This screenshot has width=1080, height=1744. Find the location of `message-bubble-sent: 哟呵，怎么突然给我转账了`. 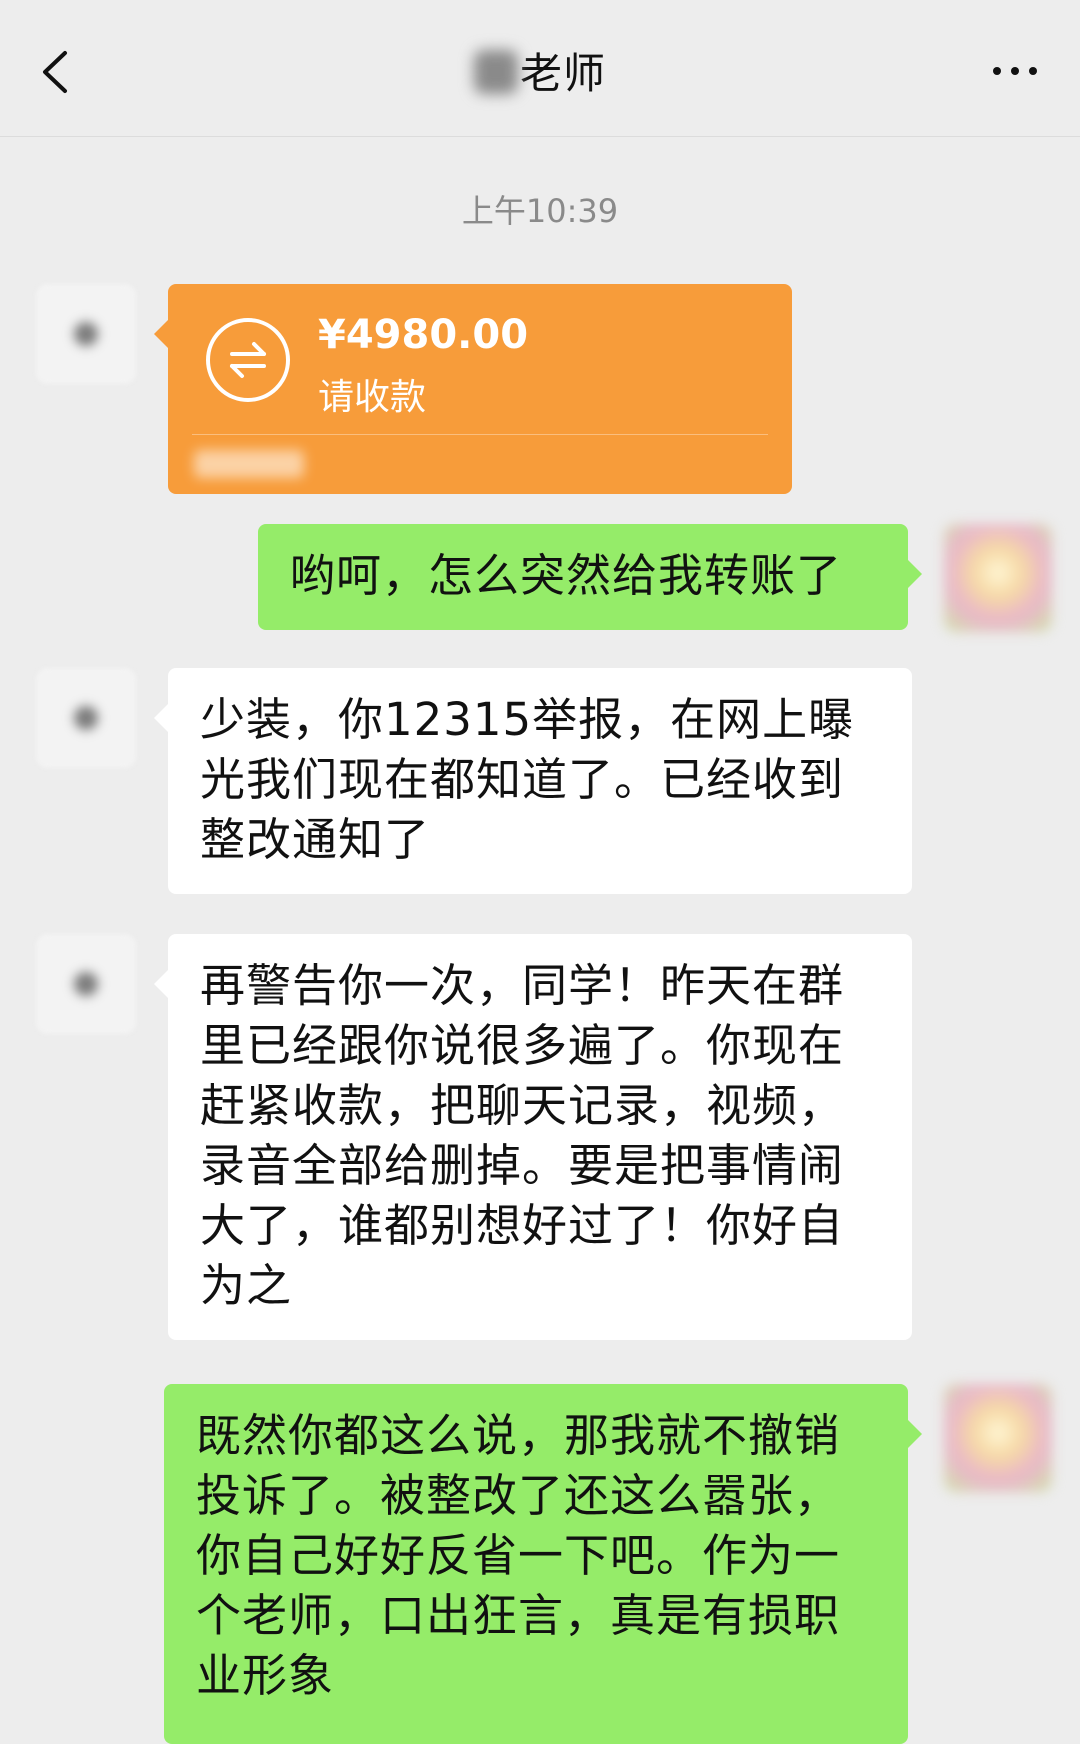

message-bubble-sent: 哟呵，怎么突然给我转账了 is located at coordinates (590, 577).